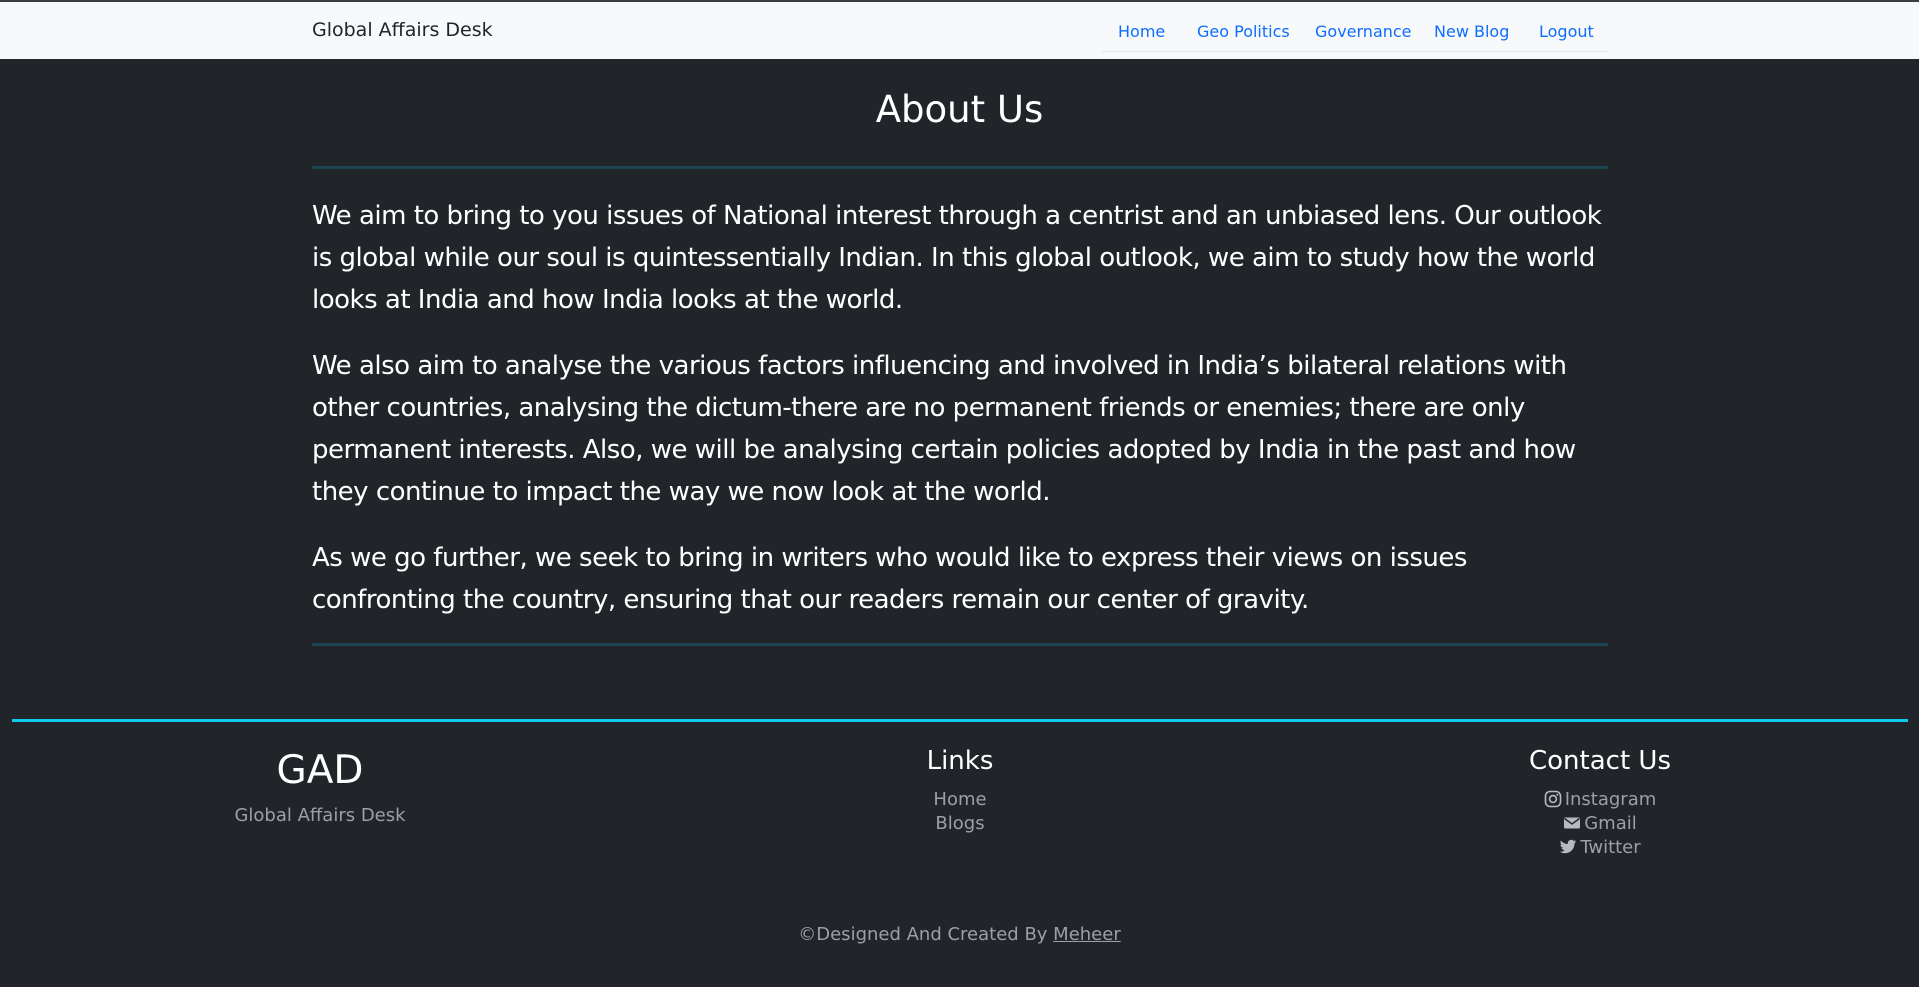  What do you see at coordinates (1600, 761) in the screenshot?
I see `footer-contact-heading: Contact Us` at bounding box center [1600, 761].